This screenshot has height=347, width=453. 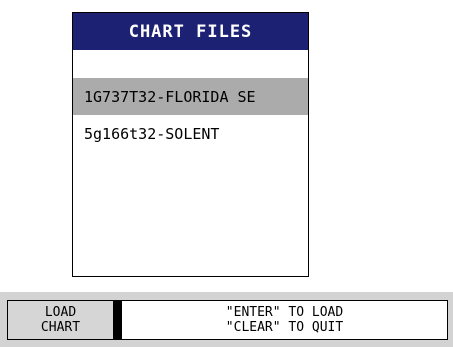 What do you see at coordinates (284, 312) in the screenshot?
I see `instruction-enter: "ENTER" TO LOAD` at bounding box center [284, 312].